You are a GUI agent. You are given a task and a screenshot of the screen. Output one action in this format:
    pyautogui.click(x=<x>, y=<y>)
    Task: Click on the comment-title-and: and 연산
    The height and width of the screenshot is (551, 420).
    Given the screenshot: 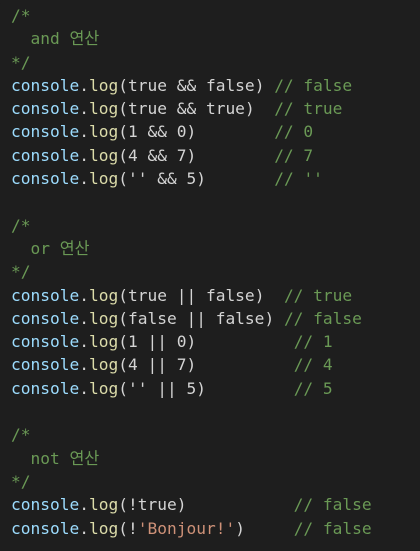 What is the action you would take?
    pyautogui.click(x=55, y=39)
    